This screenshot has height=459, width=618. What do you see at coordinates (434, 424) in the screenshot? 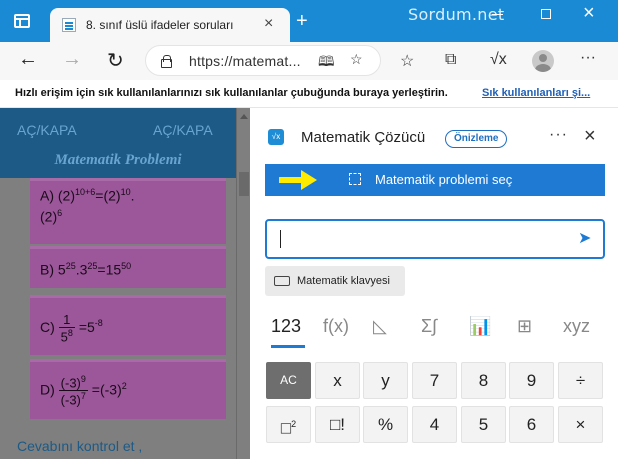
I see `key-4: 4` at bounding box center [434, 424].